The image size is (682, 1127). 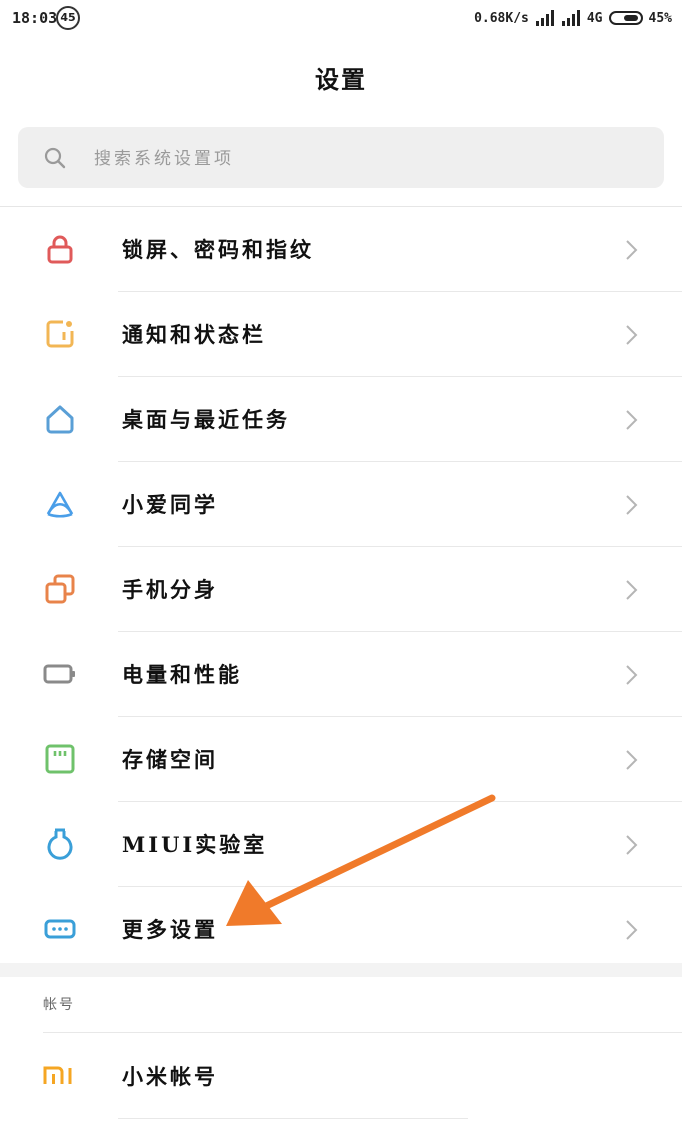 I want to click on settings-item-label: 更多设置, so click(x=170, y=929).